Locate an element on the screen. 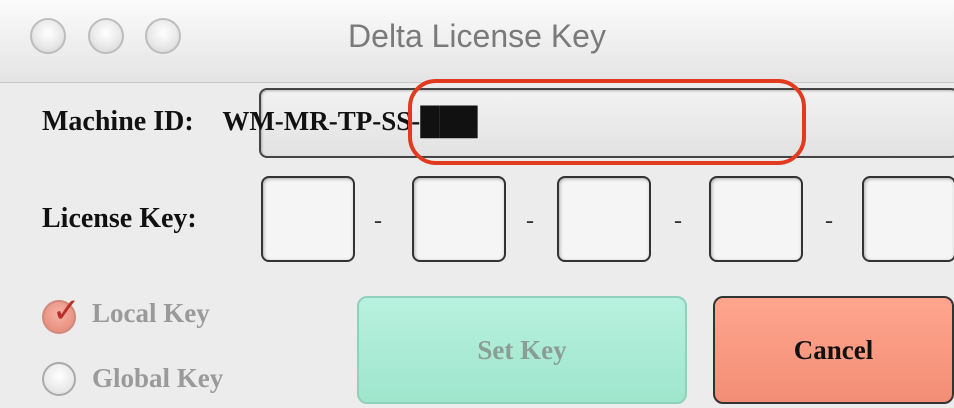 The width and height of the screenshot is (954, 408). local-key-label: Local Key is located at coordinates (151, 313).